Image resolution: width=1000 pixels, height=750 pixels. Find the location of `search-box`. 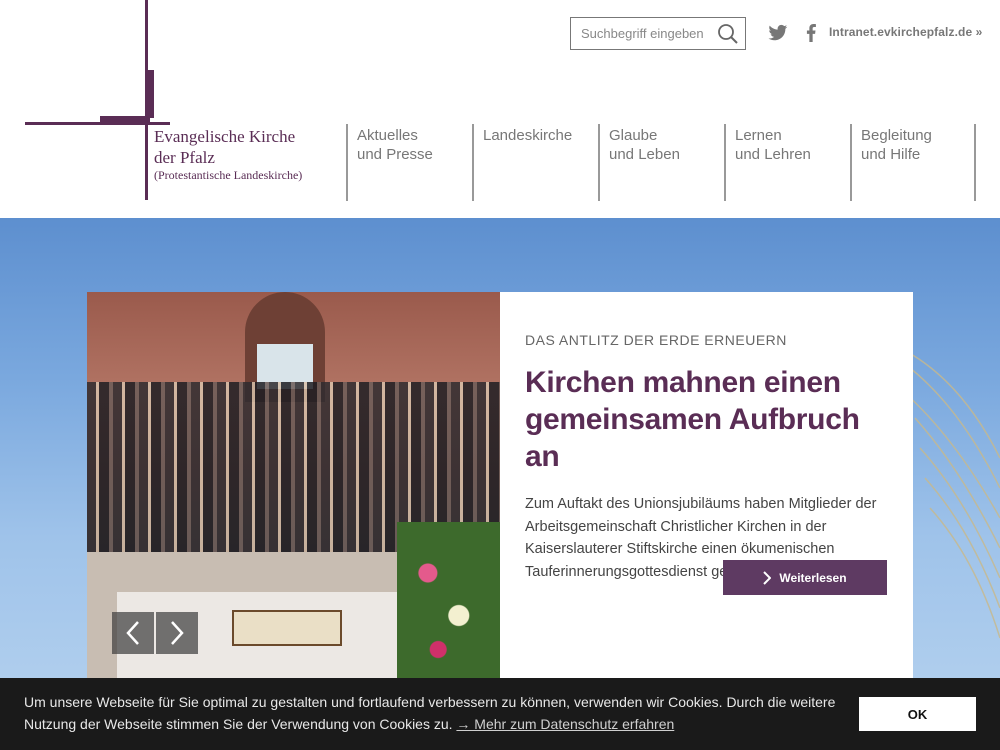

search-box is located at coordinates (658, 33).